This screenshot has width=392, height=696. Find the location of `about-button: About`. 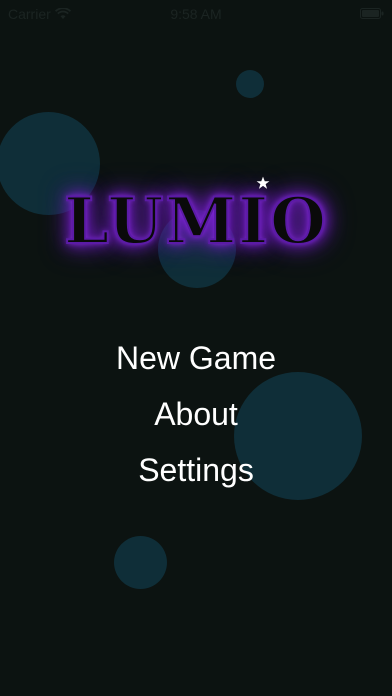

about-button: About is located at coordinates (196, 414).